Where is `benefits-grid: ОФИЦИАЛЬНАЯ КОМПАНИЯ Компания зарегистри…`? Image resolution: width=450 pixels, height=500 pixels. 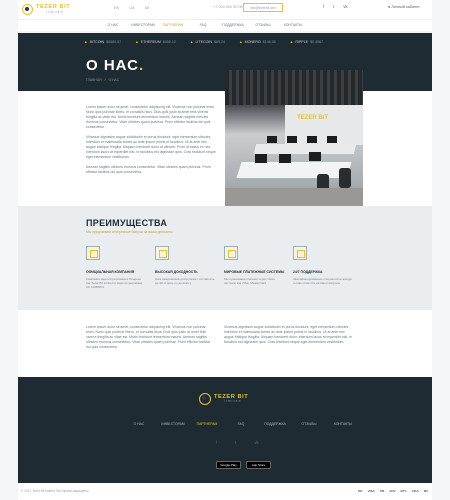
benefits-grid: ОФИЦИАЛЬНАЯ КОМПАНИЯ Компания зарегистри… is located at coordinates (224, 267).